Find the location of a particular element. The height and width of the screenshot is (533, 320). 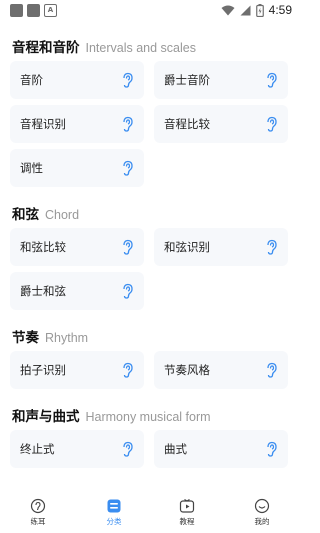

card-label: 音阶 is located at coordinates (31, 80).